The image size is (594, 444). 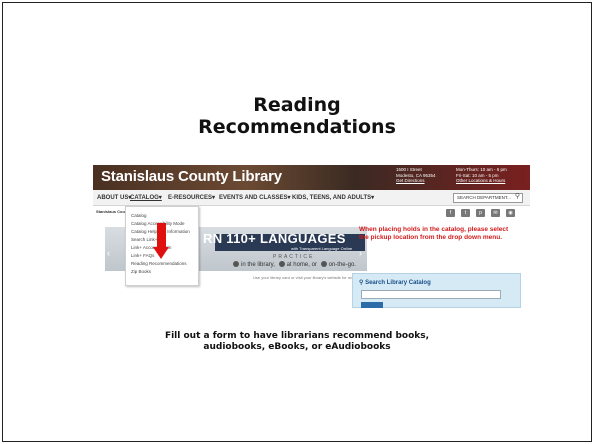 I want to click on nav-e-resources: E-RESOURCES▾, so click(x=191, y=198).